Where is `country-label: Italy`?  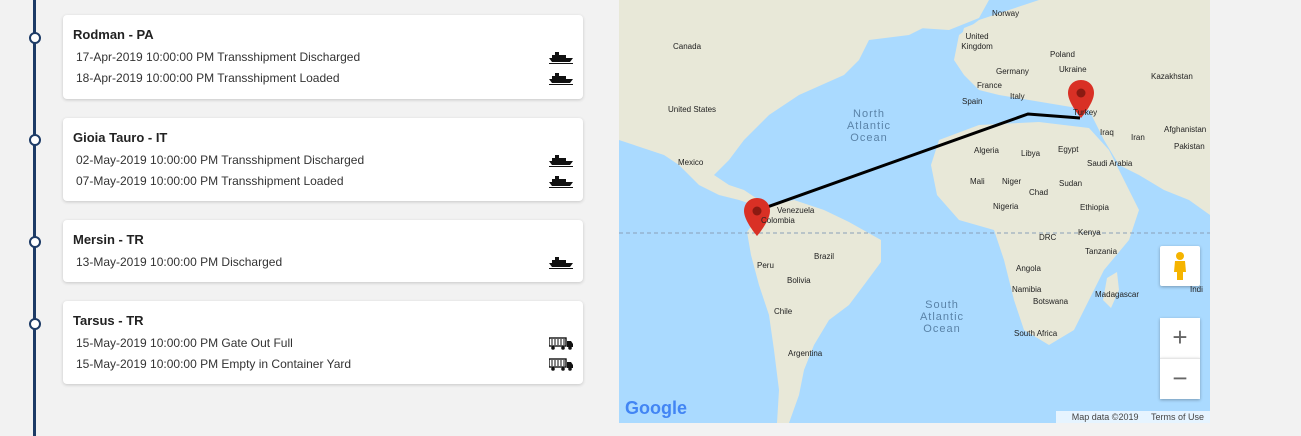 country-label: Italy is located at coordinates (1017, 96).